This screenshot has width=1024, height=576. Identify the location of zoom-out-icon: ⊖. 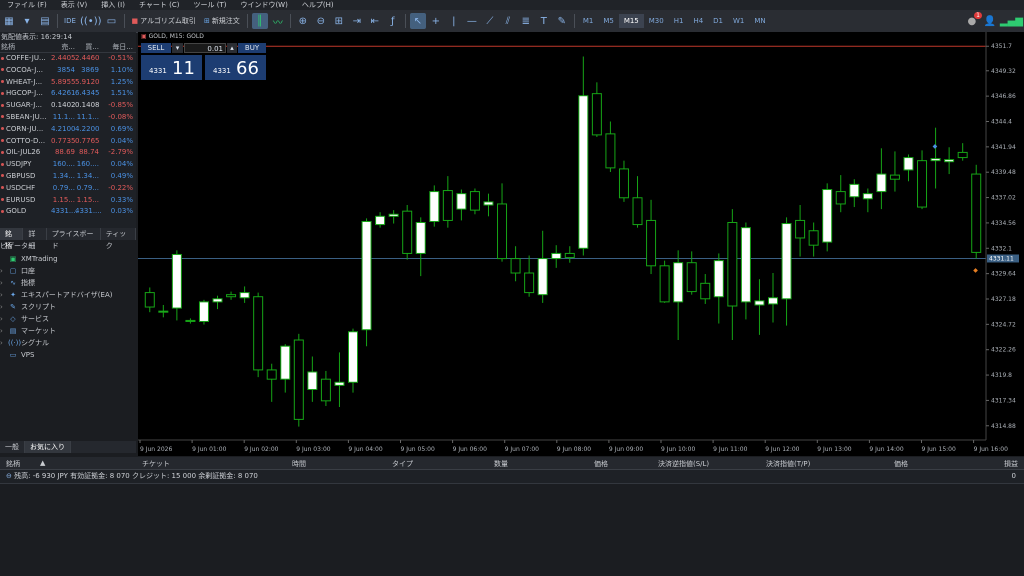
(321, 21).